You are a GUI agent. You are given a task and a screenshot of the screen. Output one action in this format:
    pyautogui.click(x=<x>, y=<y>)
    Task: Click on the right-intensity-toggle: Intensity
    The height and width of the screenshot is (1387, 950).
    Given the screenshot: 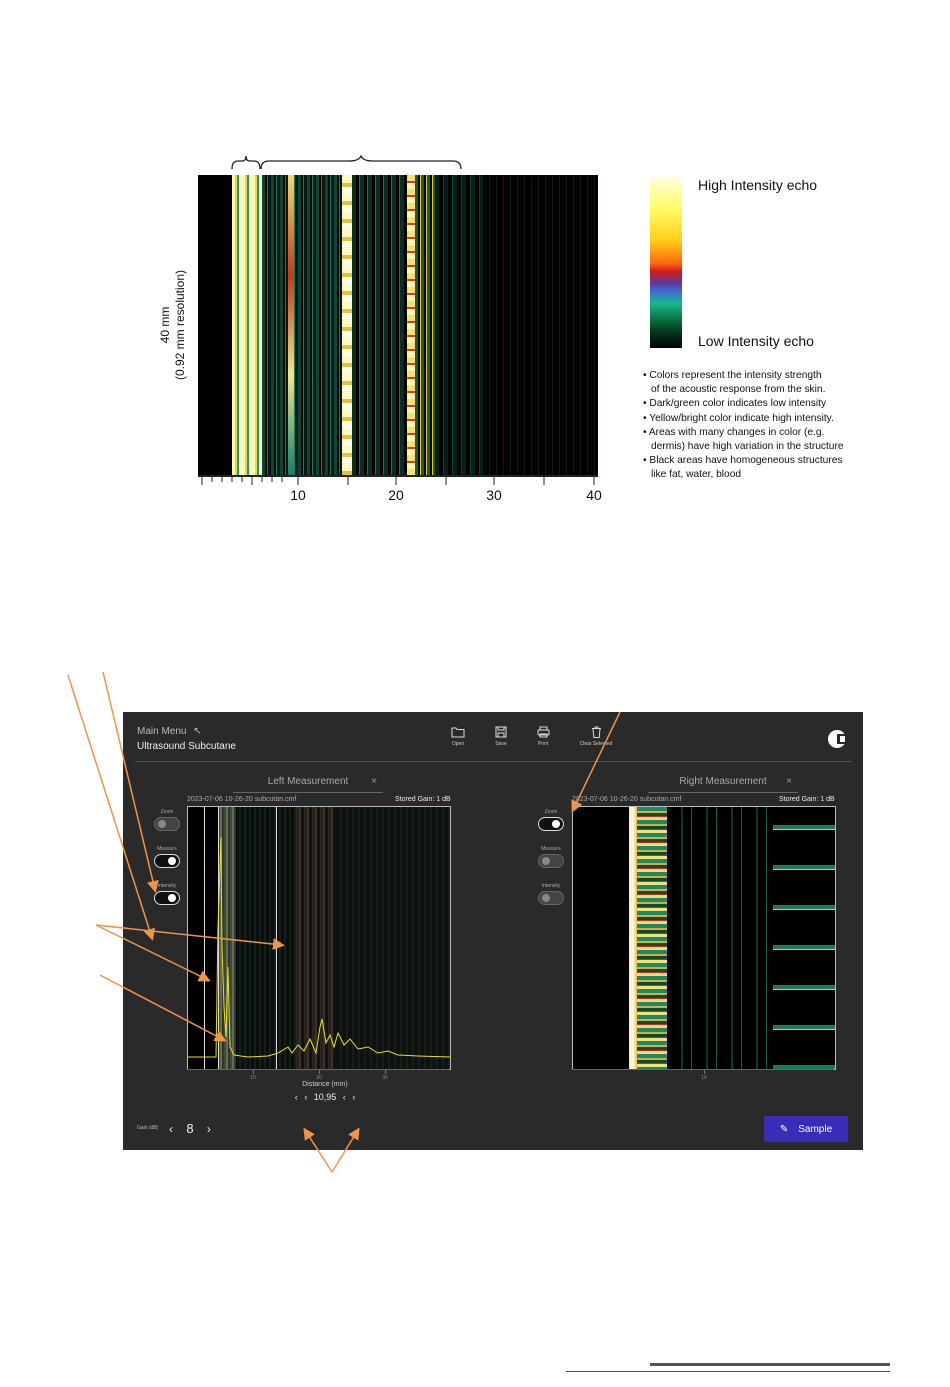 What is the action you would take?
    pyautogui.click(x=551, y=894)
    